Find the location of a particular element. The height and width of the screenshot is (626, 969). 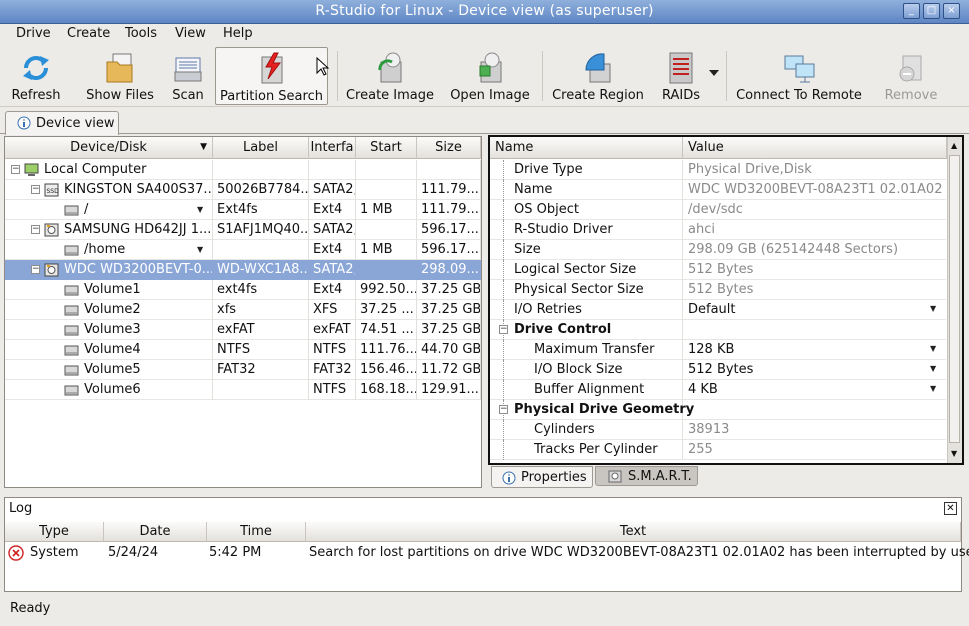

menu-create: Create is located at coordinates (88, 33).